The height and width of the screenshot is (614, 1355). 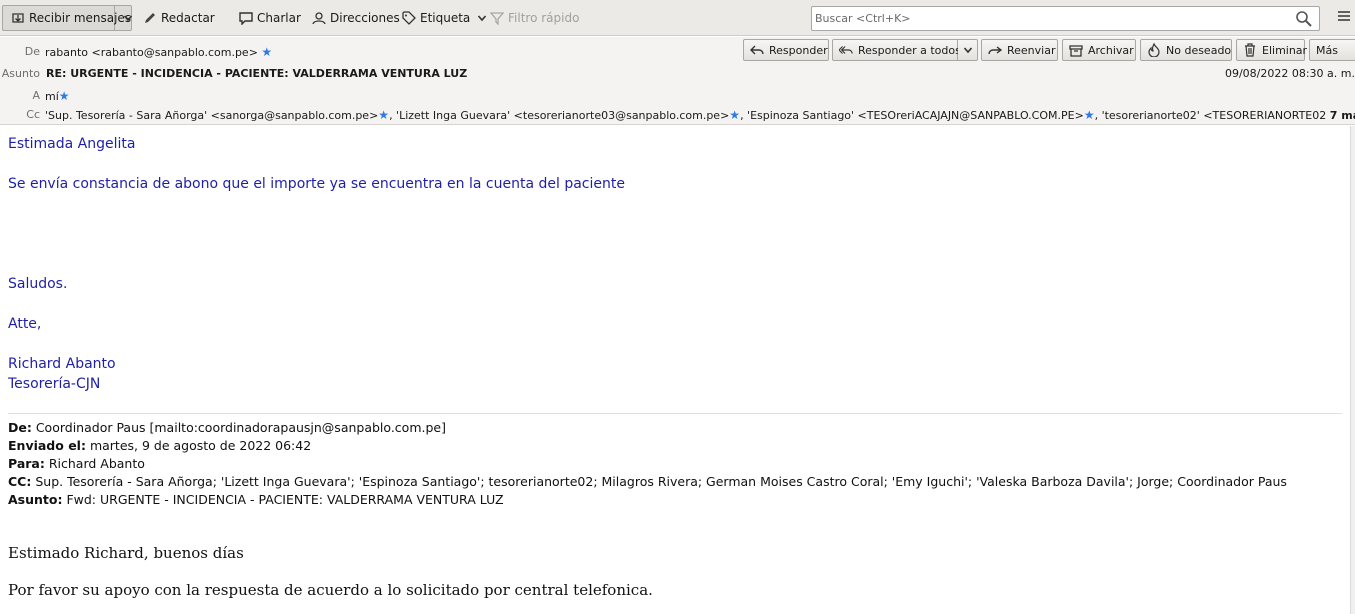 I want to click on quoted-from-label: De:, so click(x=20, y=427).